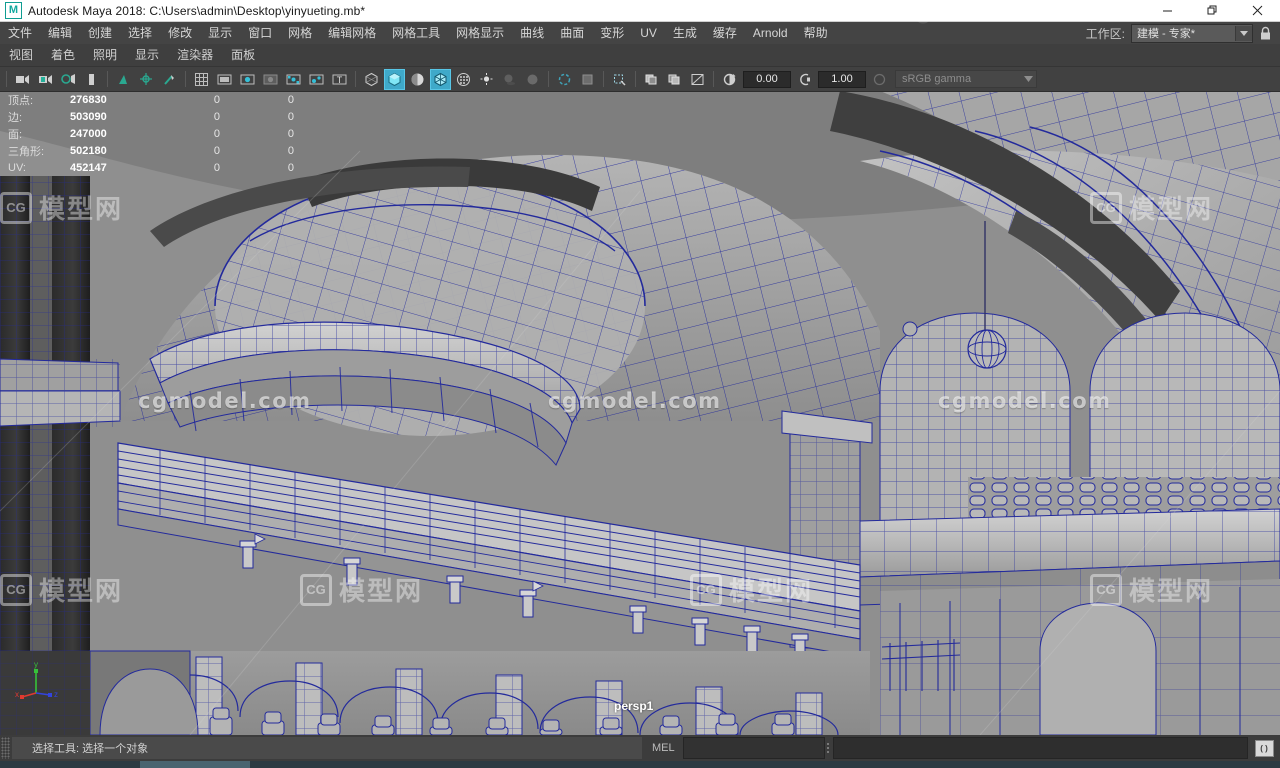 This screenshot has width=1280, height=768. What do you see at coordinates (15, 134) in the screenshot?
I see `hud-label: 面:` at bounding box center [15, 134].